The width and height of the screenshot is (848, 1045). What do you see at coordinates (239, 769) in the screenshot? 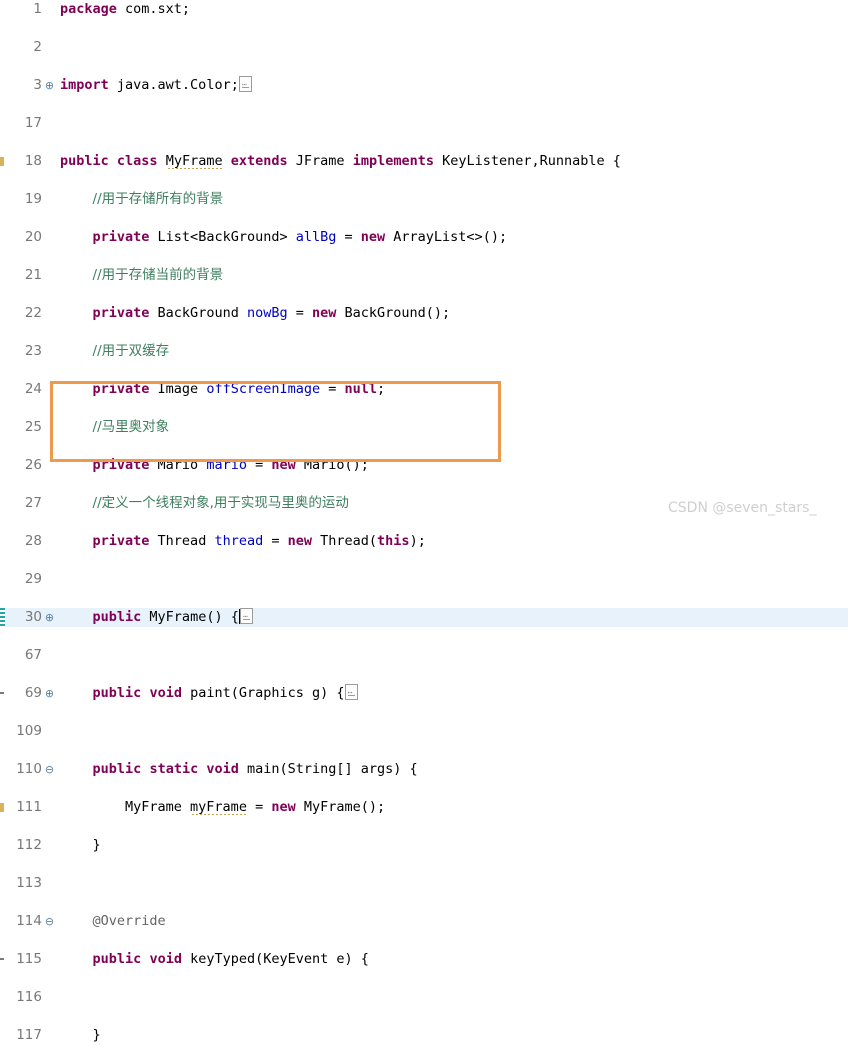
I see `code-text: public static void main(String[] args) {` at bounding box center [239, 769].